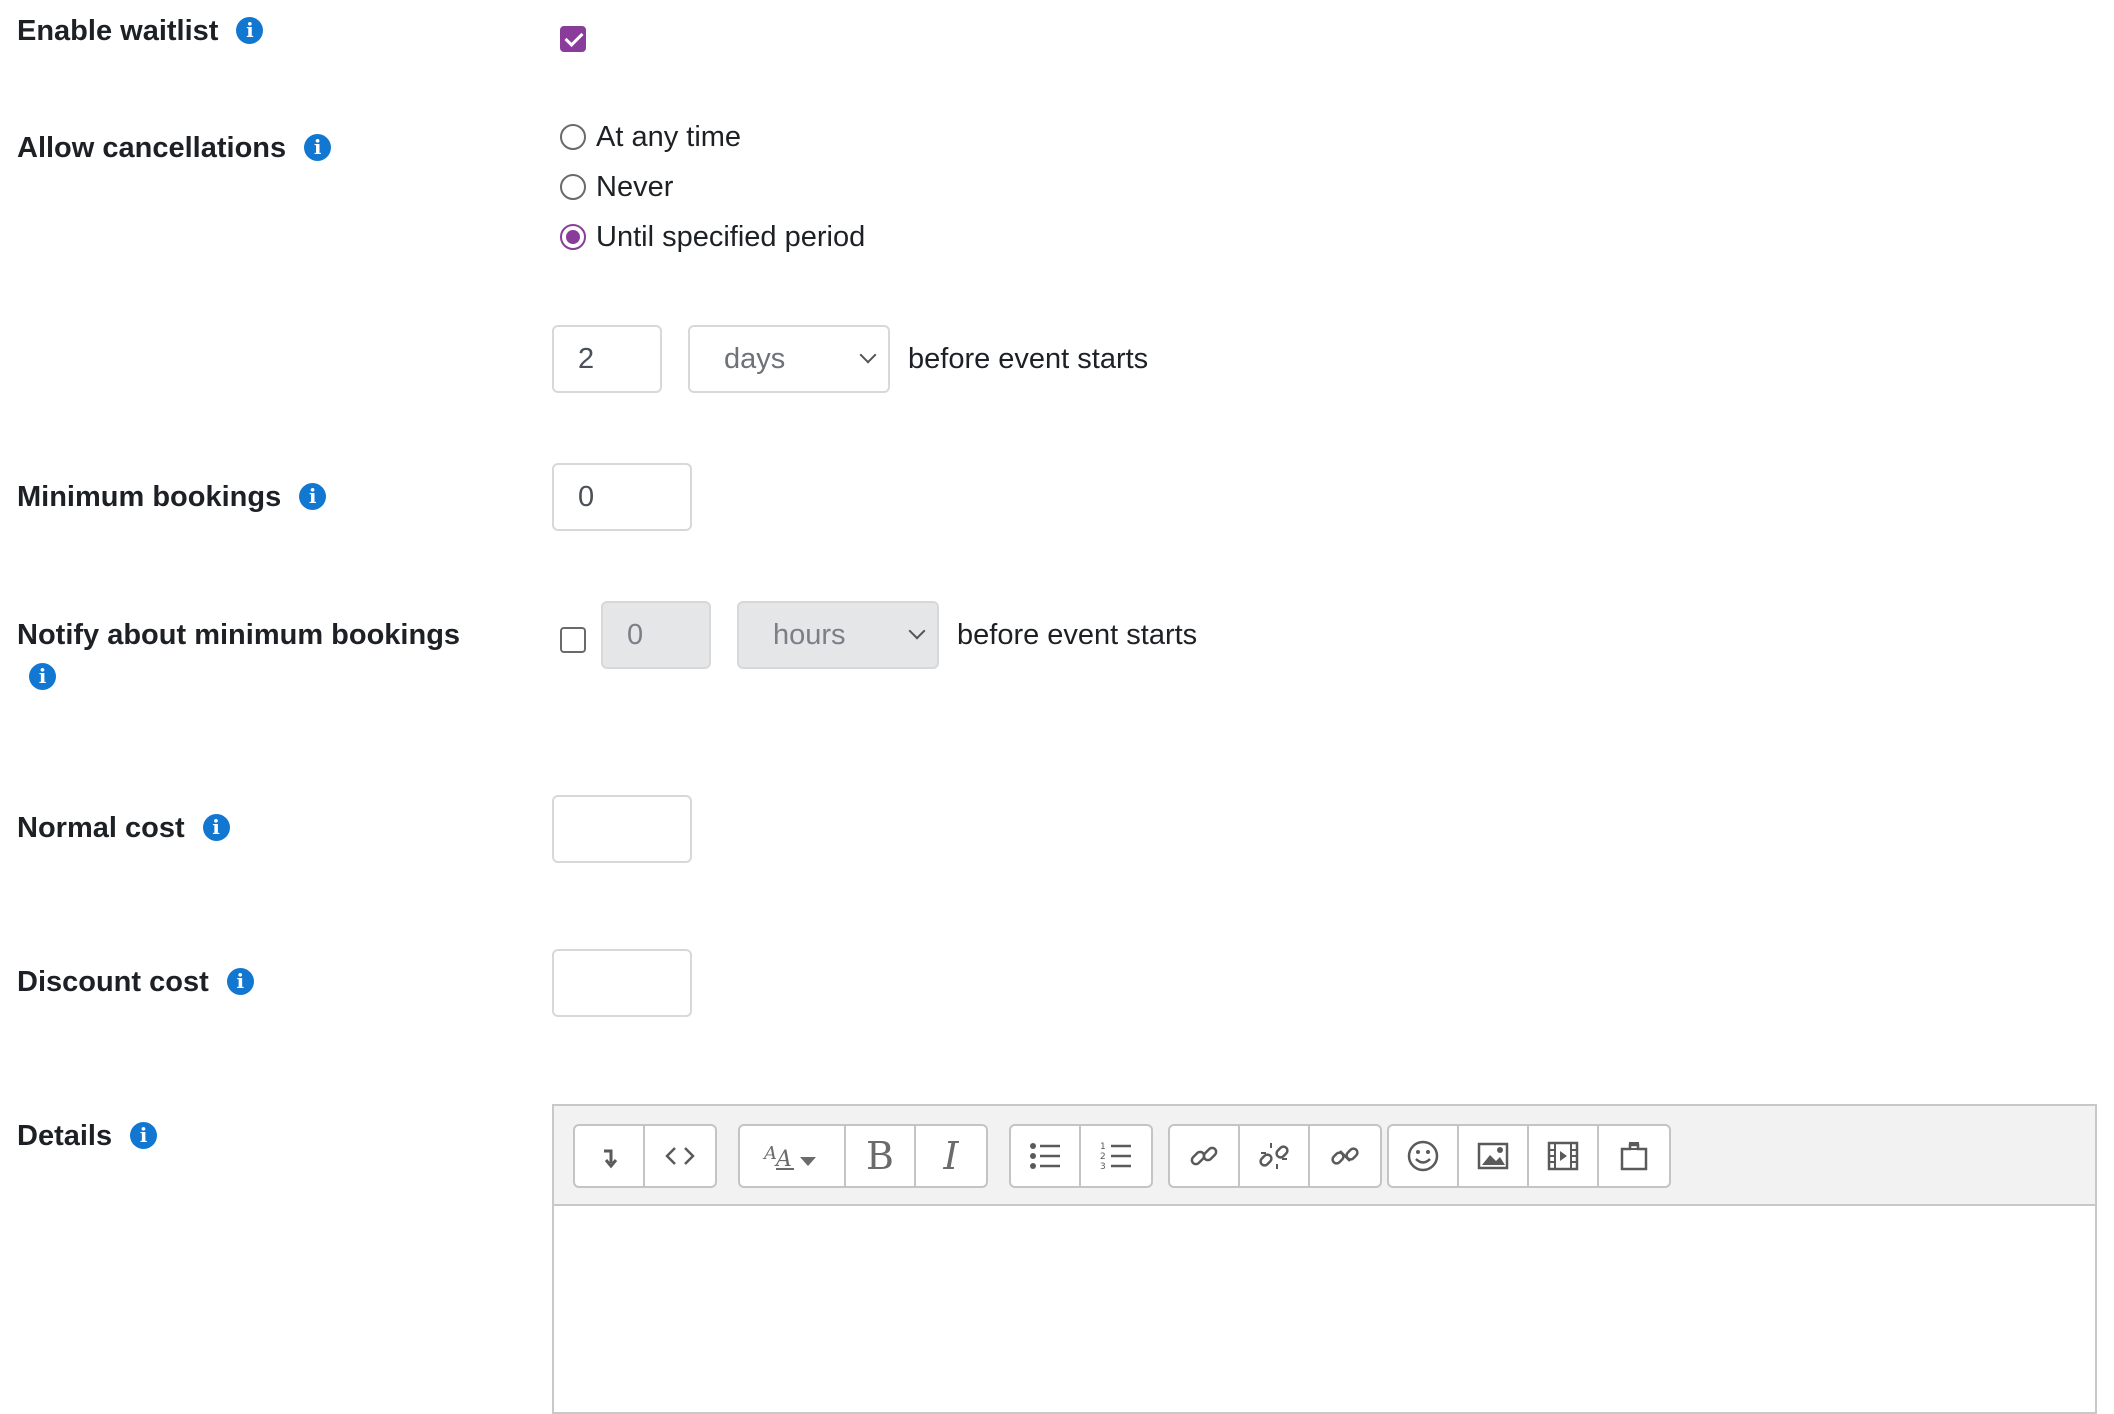 This screenshot has height=1414, width=2114. Describe the element at coordinates (1077, 635) in the screenshot. I see `notify-suffix: before event starts` at that location.